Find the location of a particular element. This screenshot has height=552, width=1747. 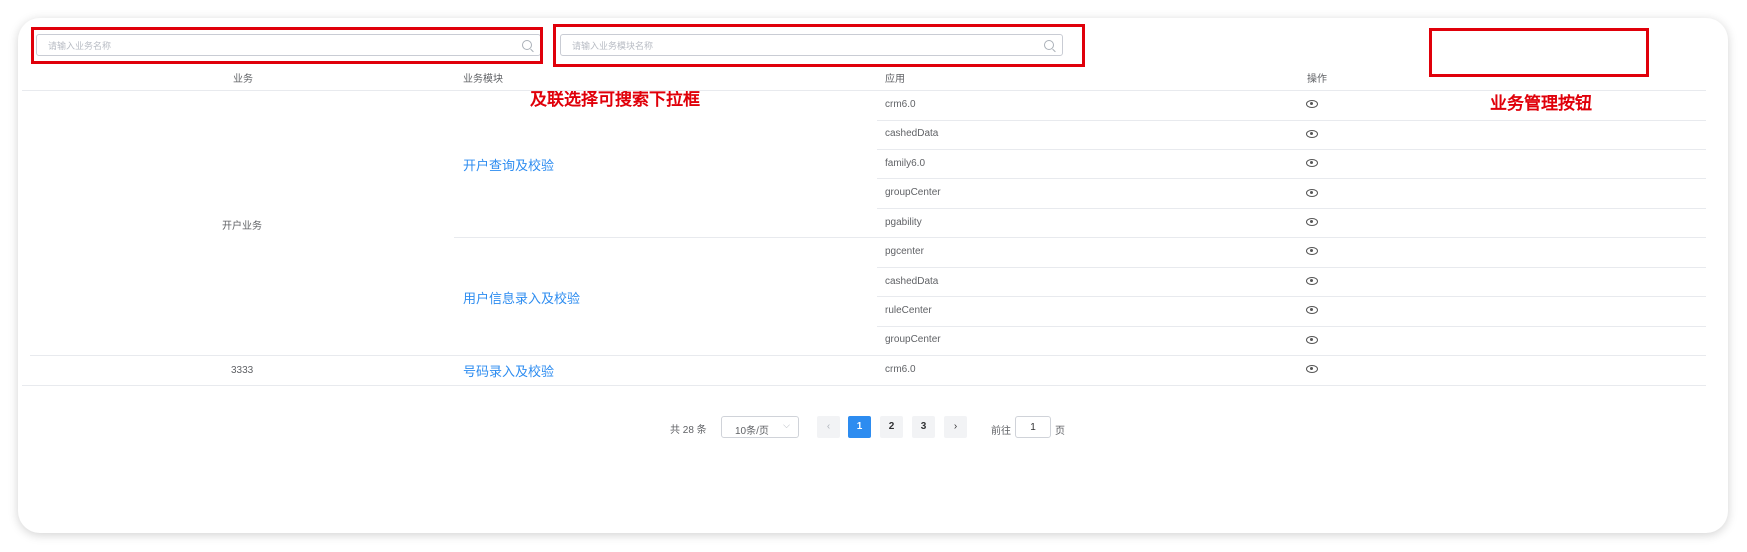

header-business: 业务 is located at coordinates (243, 79).